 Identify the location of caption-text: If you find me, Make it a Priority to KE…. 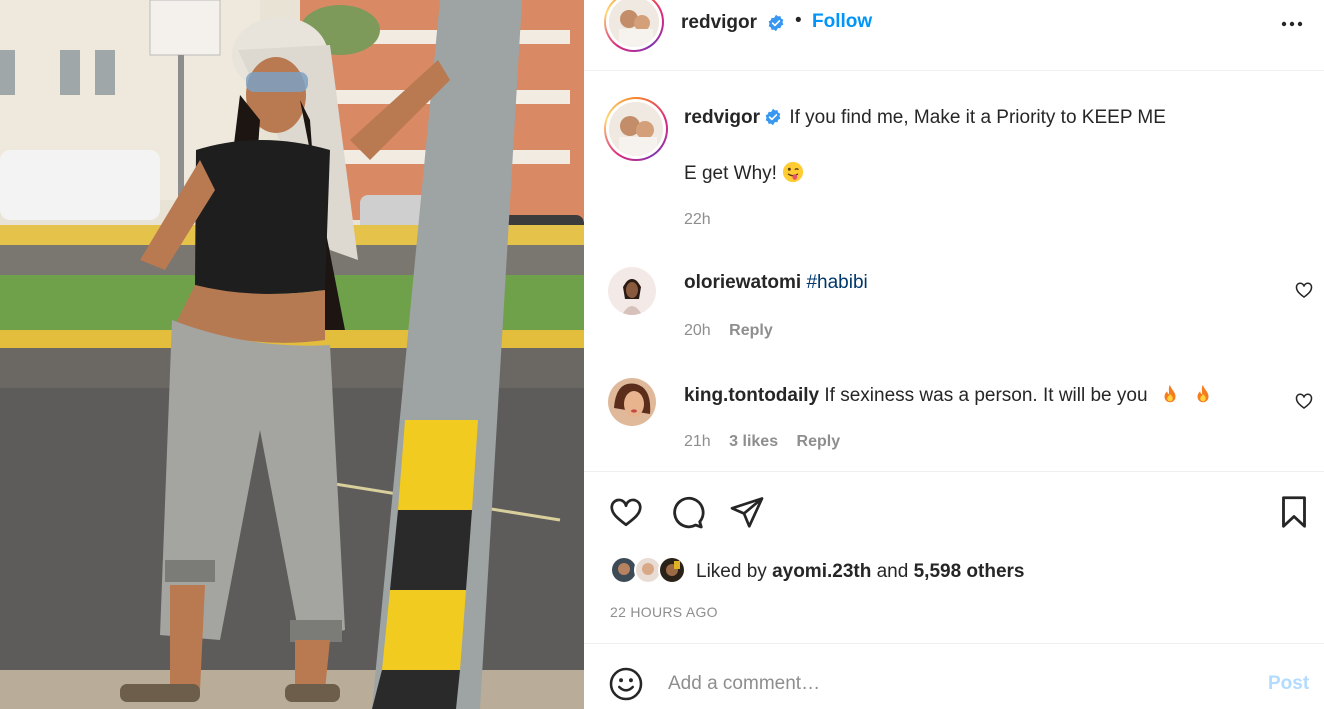
(977, 117).